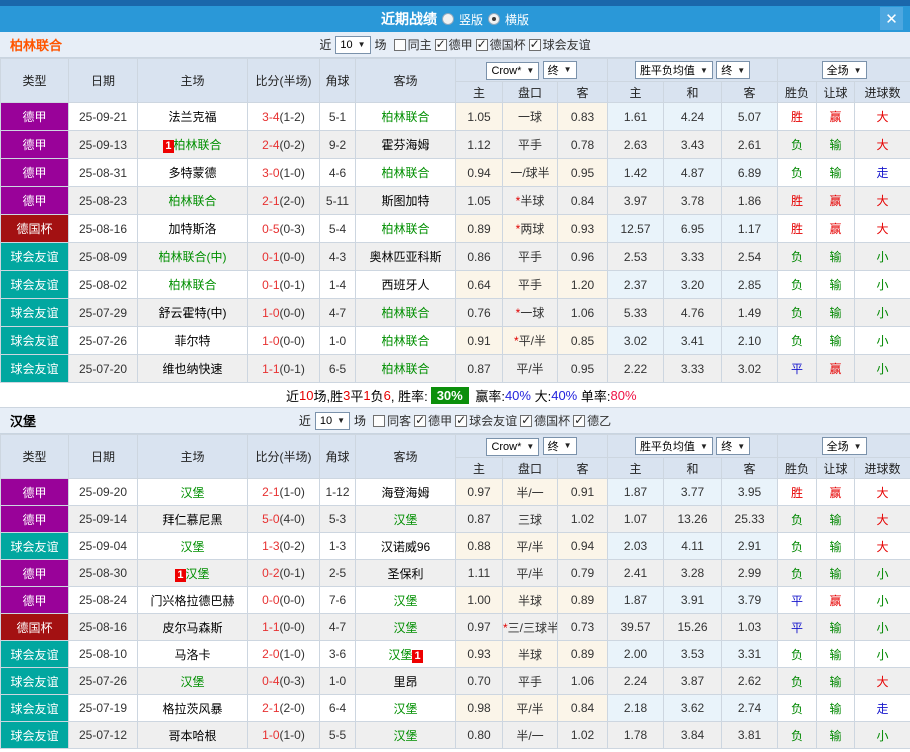 The height and width of the screenshot is (752, 910). I want to click on close-icon: ✕, so click(891, 18).